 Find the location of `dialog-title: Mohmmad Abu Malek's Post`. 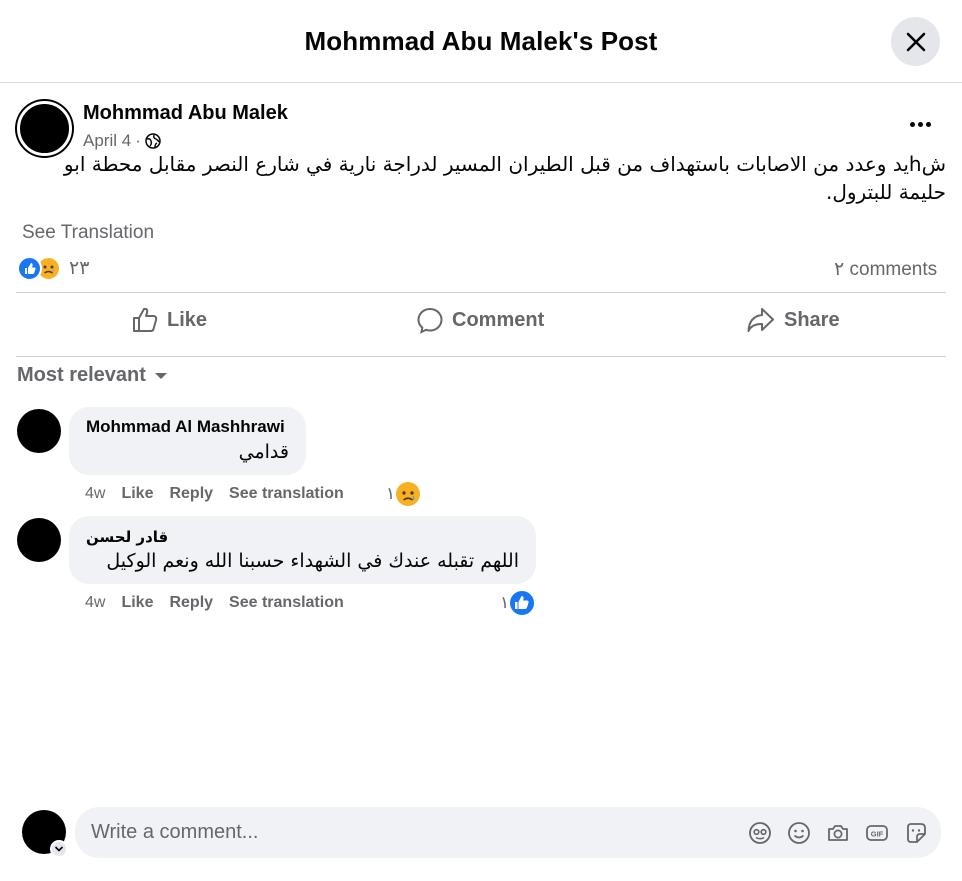

dialog-title: Mohmmad Abu Malek's Post is located at coordinates (481, 41).